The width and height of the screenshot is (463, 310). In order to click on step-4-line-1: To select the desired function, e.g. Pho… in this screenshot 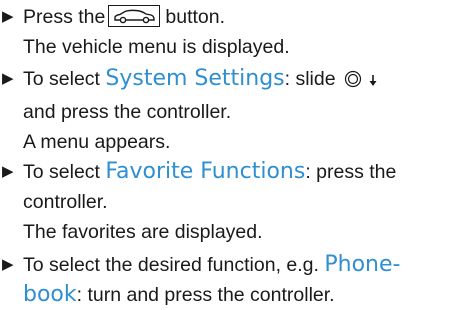, I will do `click(212, 264)`.